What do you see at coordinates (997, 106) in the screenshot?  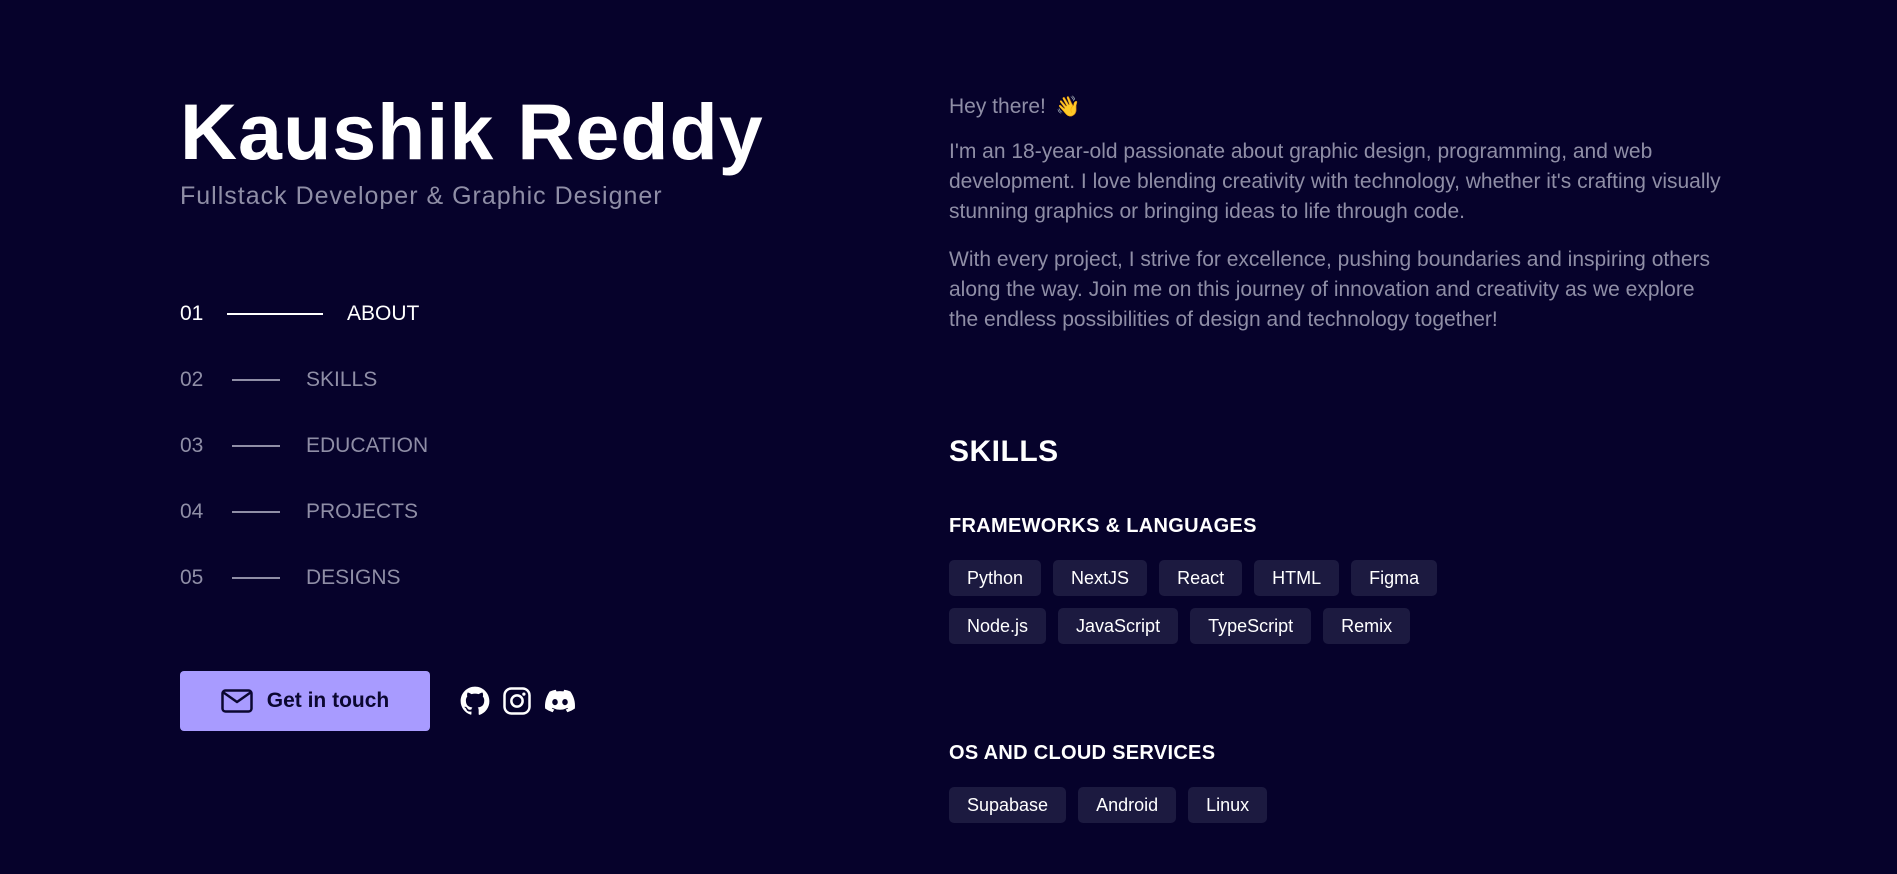 I see `greeting-text: Hey there!` at bounding box center [997, 106].